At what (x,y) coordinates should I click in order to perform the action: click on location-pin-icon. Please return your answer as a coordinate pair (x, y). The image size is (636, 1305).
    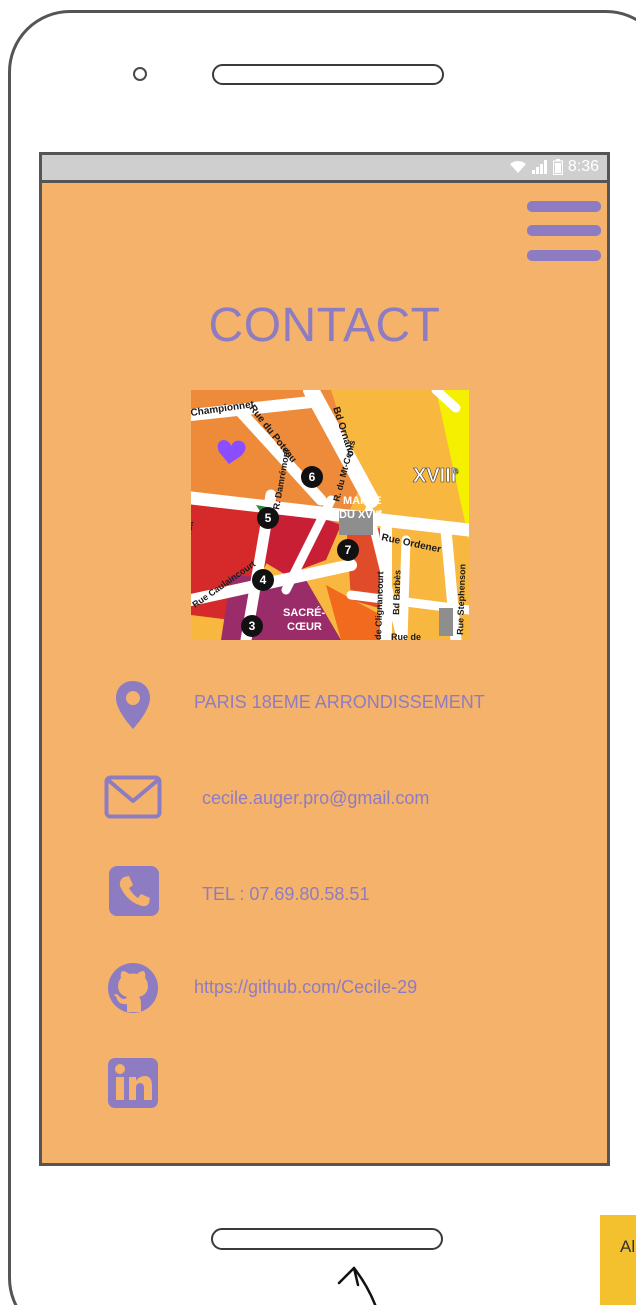
    Looking at the image, I should click on (133, 705).